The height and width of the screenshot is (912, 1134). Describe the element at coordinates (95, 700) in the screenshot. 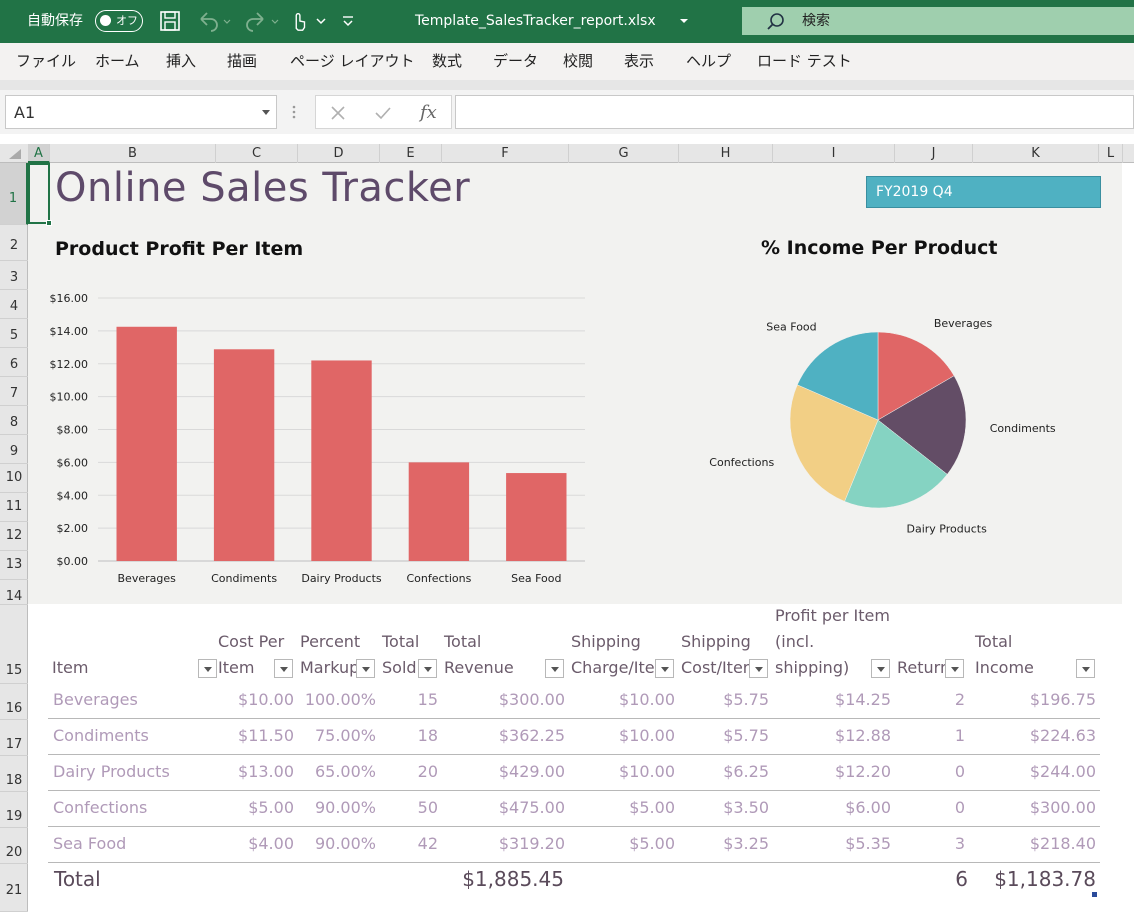

I see `item-name-cell: Beverages` at that location.